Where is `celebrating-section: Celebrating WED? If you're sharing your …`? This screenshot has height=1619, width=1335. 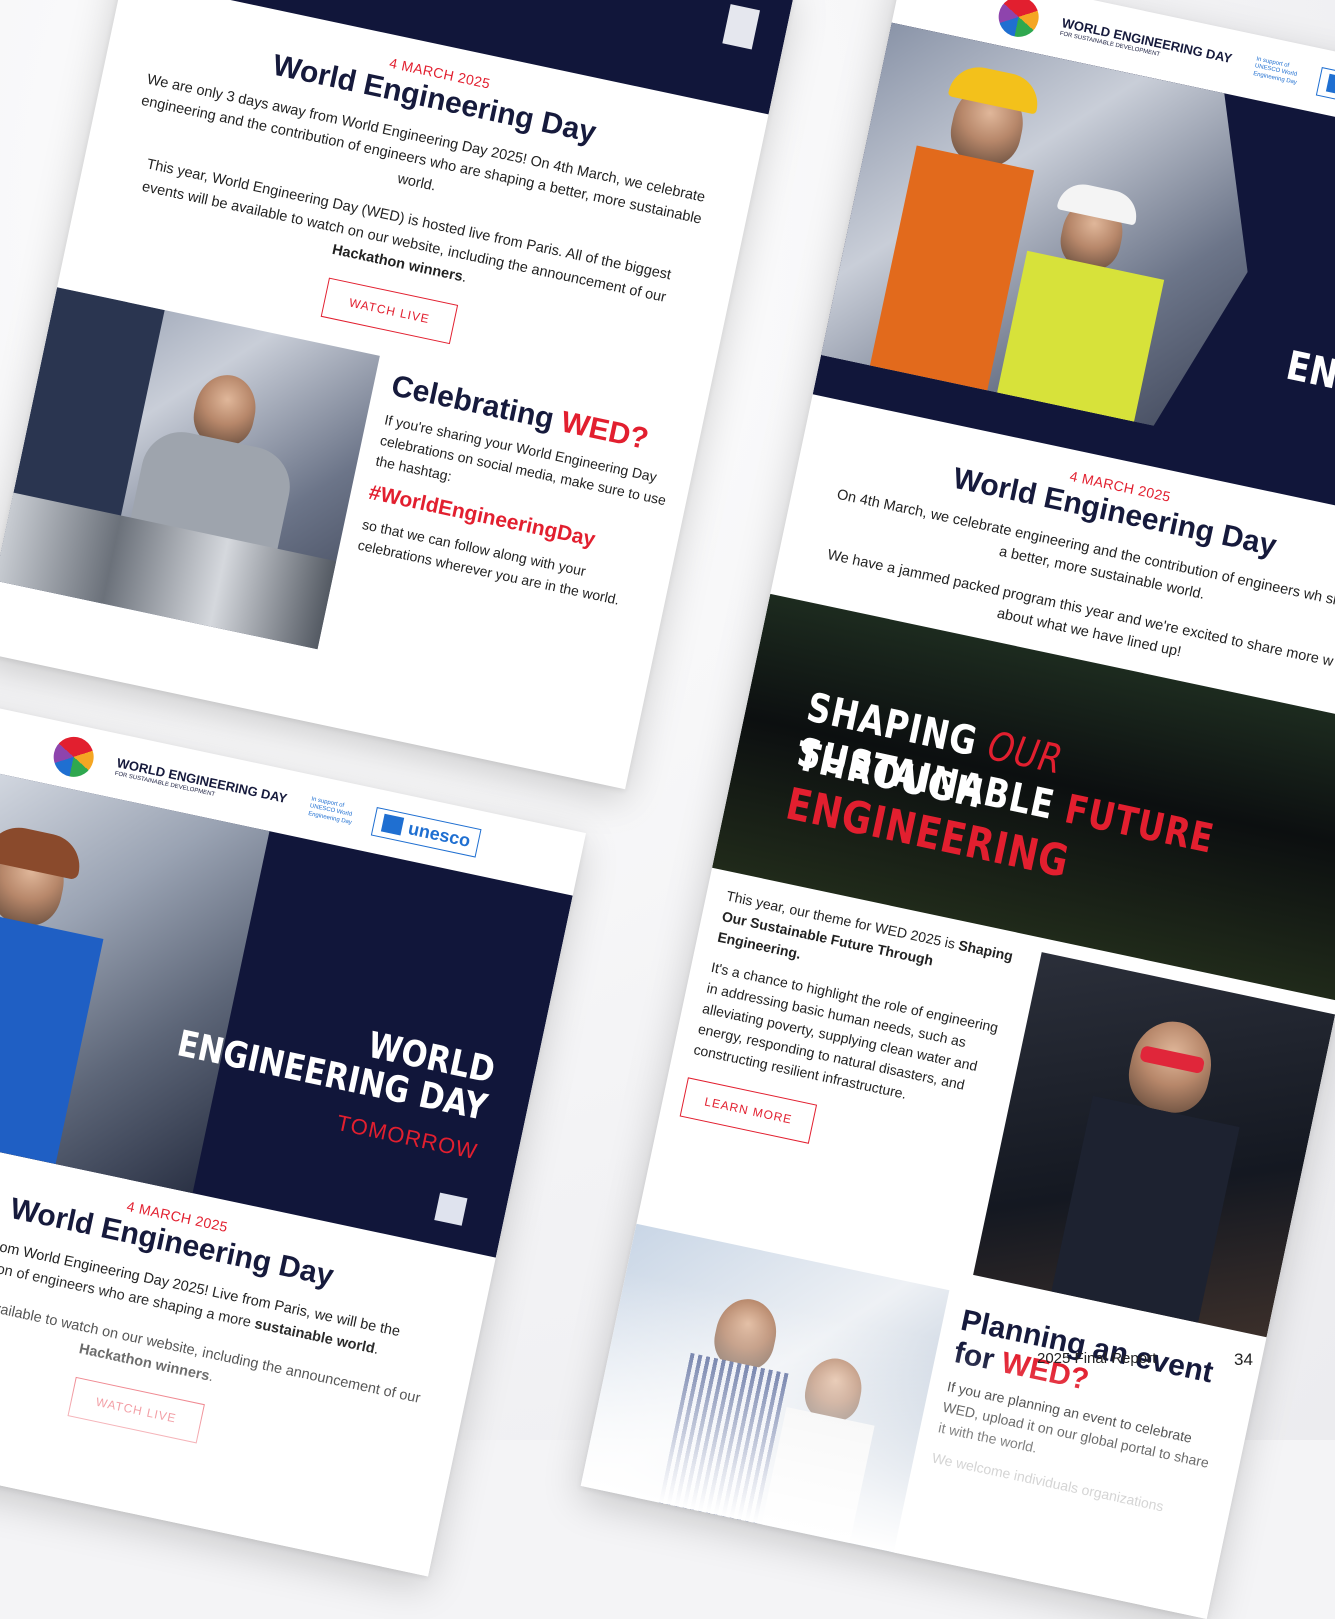 celebrating-section: Celebrating WED? If you're sharing your … is located at coordinates (352, 497).